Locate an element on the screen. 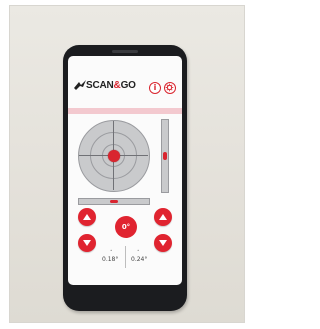 Image resolution: width=320 pixels, height=329 pixels. gear-icon is located at coordinates (169, 87).